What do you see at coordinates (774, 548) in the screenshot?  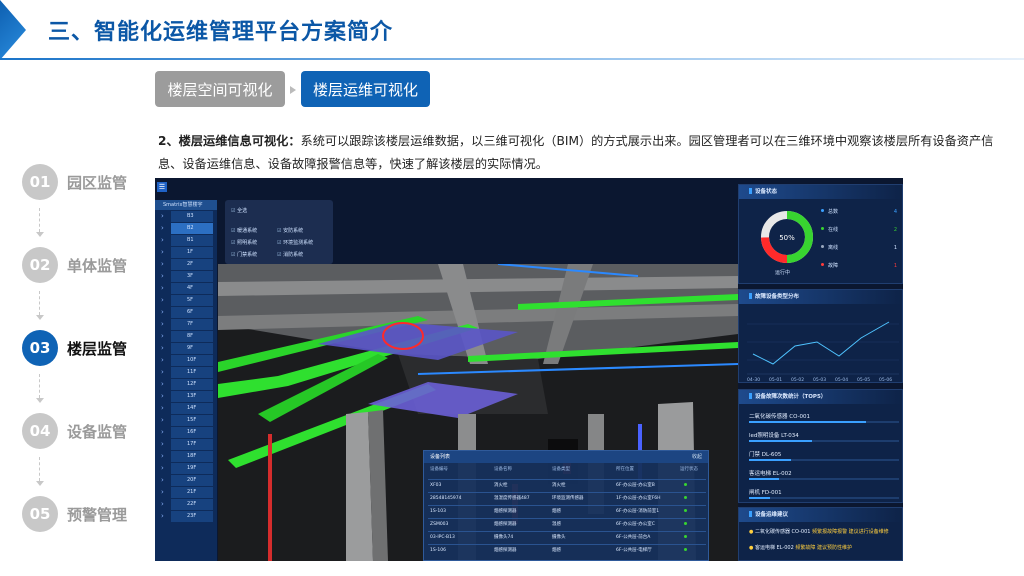 I see `suggestion-device: 客运电梯 EL-002` at bounding box center [774, 548].